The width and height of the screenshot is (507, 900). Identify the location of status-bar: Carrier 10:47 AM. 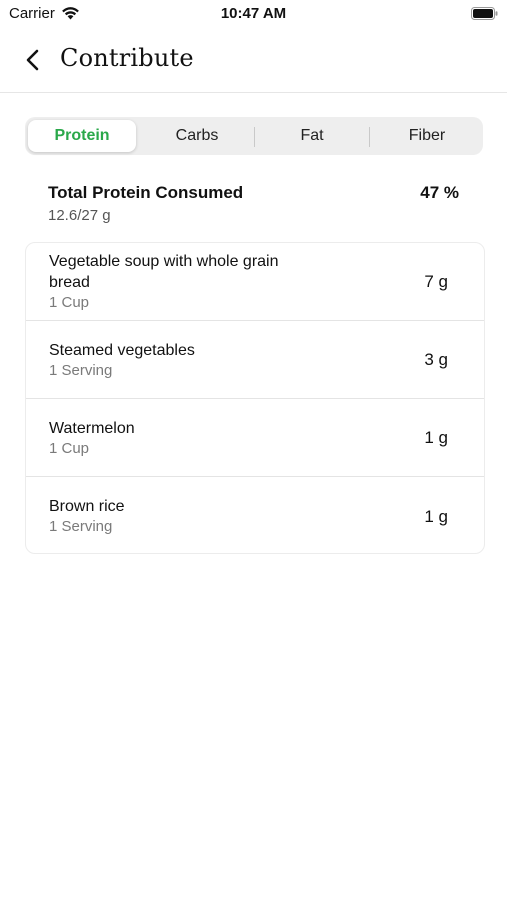
(253, 14).